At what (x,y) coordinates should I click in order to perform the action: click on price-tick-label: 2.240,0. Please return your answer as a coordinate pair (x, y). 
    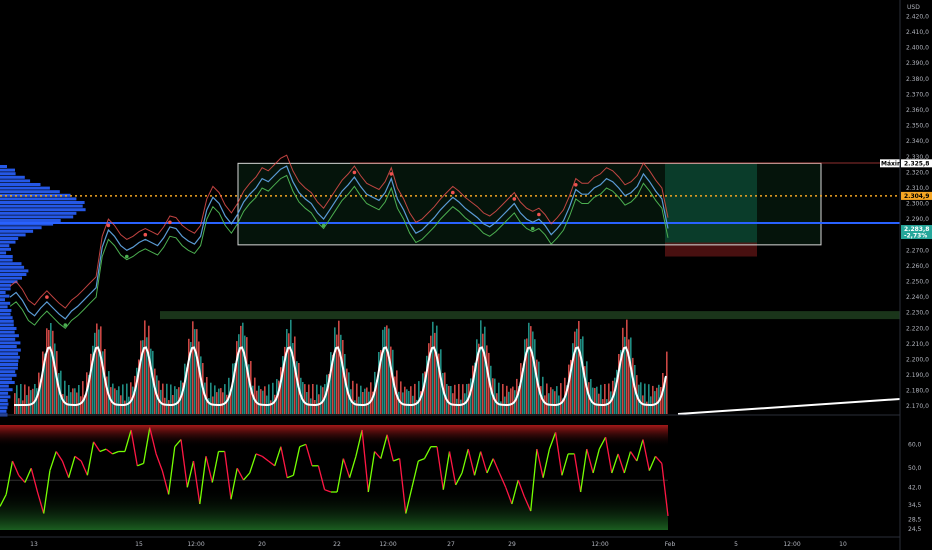
    Looking at the image, I should click on (917, 297).